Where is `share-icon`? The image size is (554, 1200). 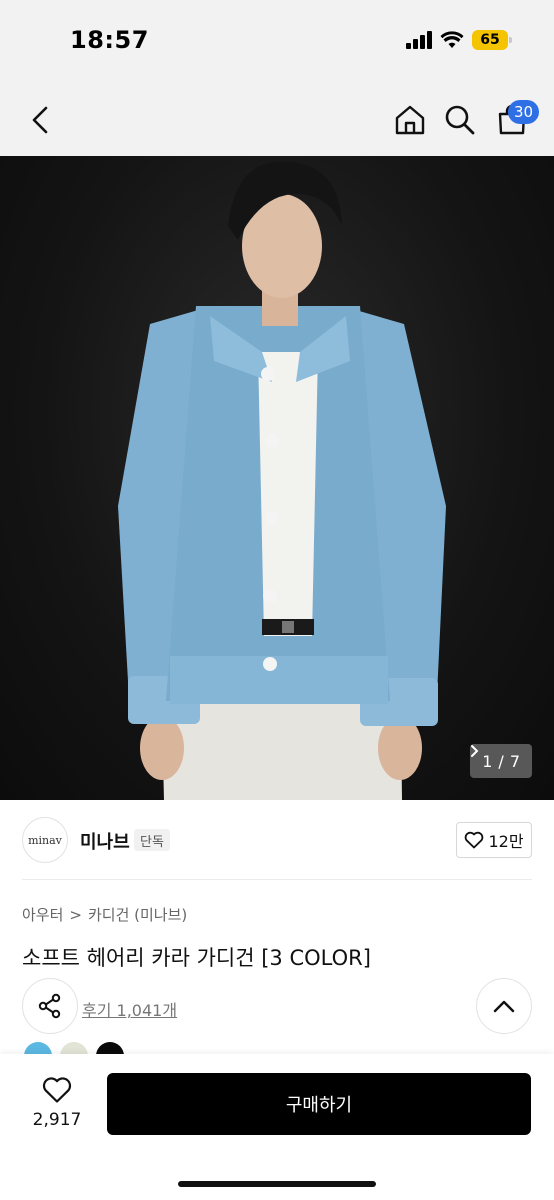 share-icon is located at coordinates (49, 1006).